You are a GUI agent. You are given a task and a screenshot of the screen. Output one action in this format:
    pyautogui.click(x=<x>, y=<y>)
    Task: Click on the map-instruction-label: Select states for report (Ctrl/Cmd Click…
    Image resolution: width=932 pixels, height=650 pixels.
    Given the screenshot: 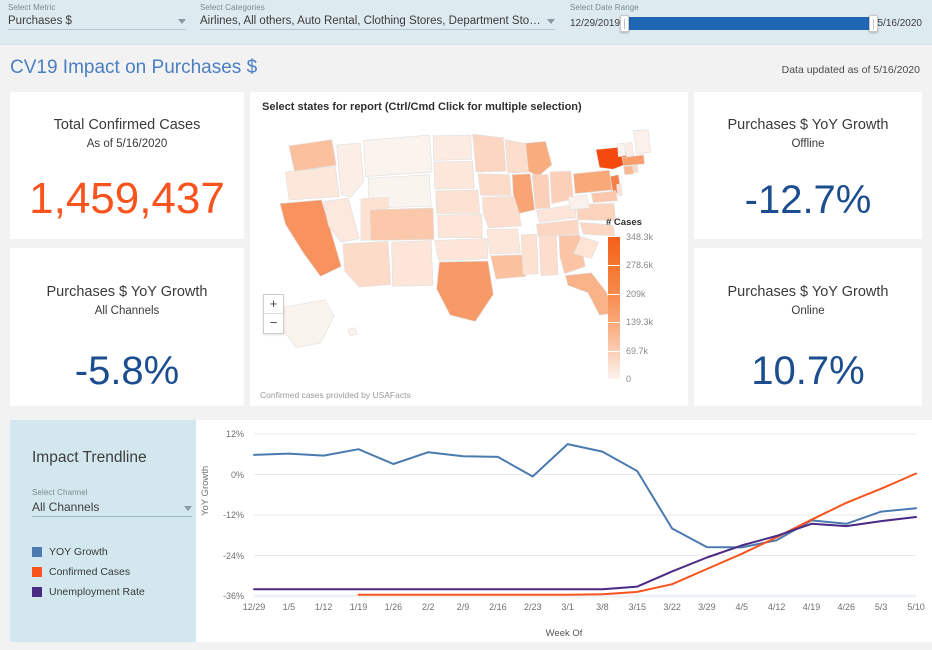 What is the action you would take?
    pyautogui.click(x=422, y=107)
    